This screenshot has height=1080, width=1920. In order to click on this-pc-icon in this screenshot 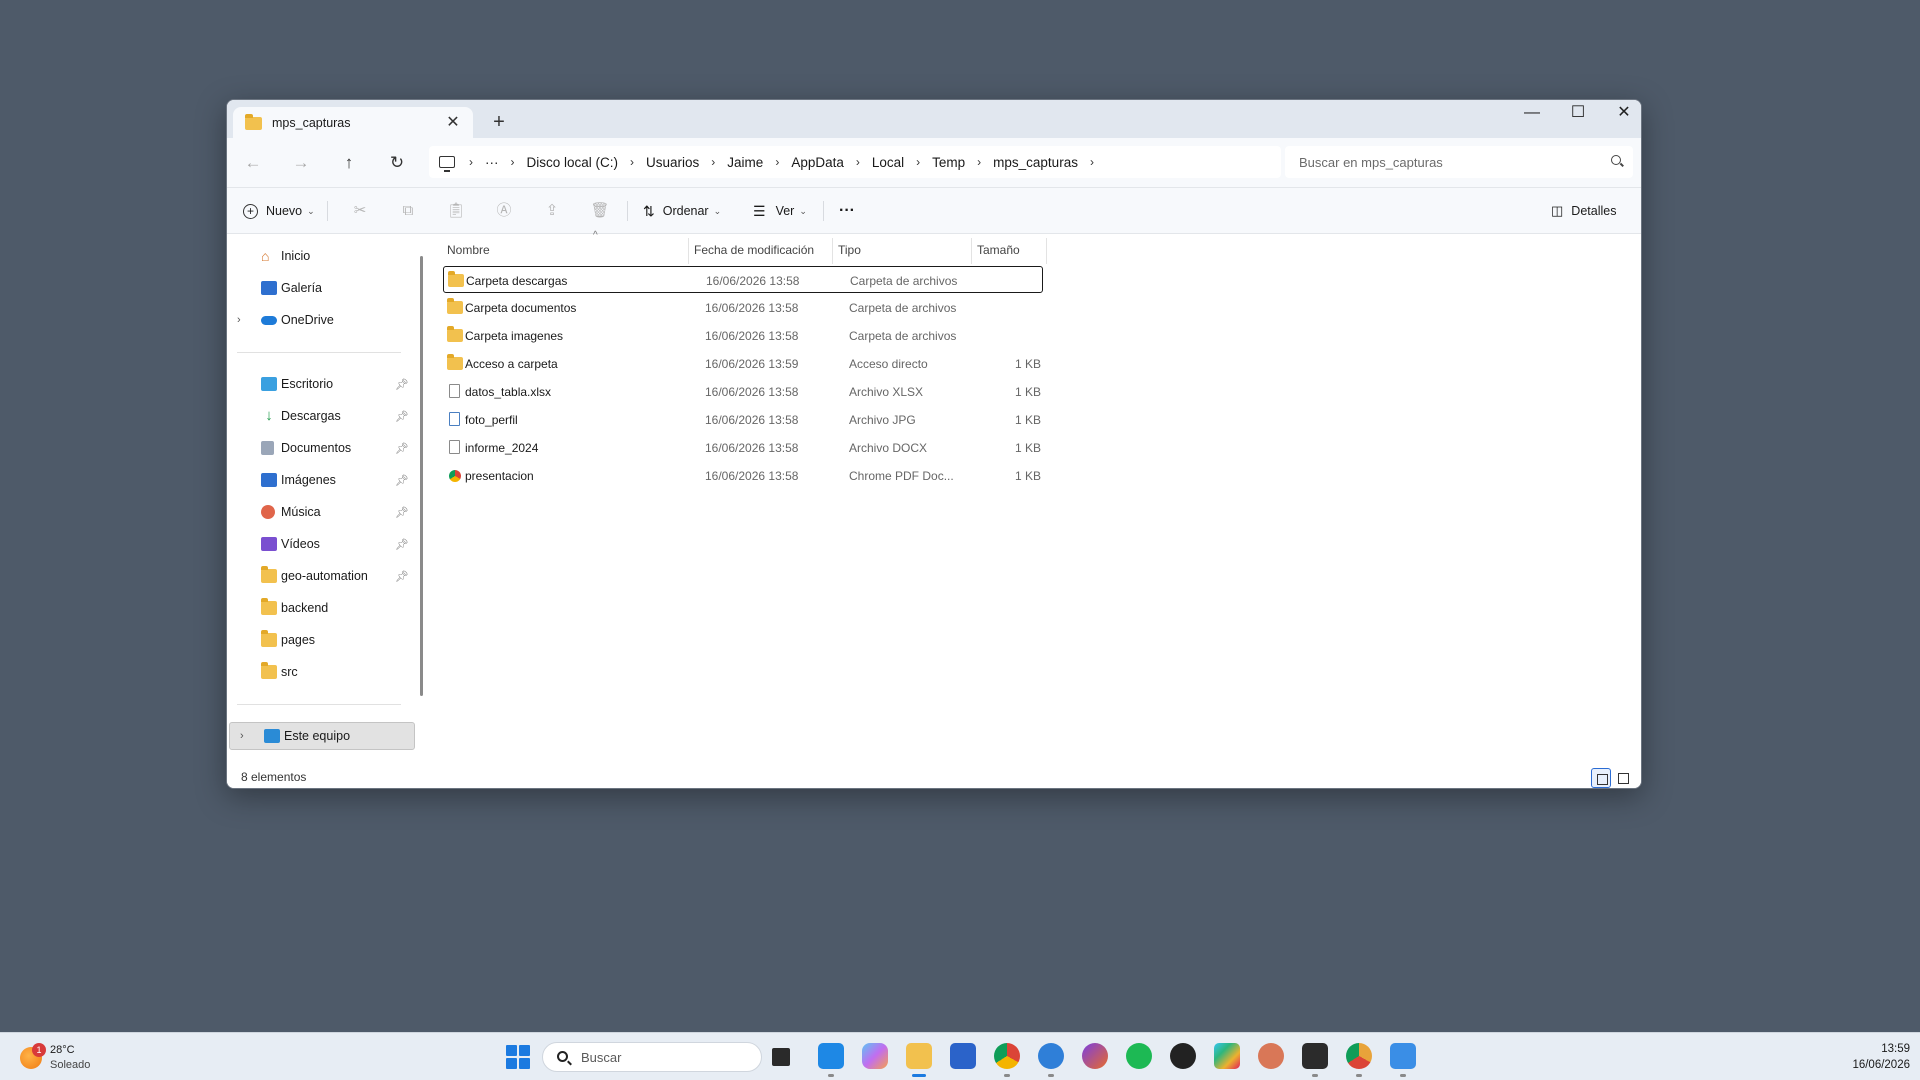, I will do `click(447, 164)`.